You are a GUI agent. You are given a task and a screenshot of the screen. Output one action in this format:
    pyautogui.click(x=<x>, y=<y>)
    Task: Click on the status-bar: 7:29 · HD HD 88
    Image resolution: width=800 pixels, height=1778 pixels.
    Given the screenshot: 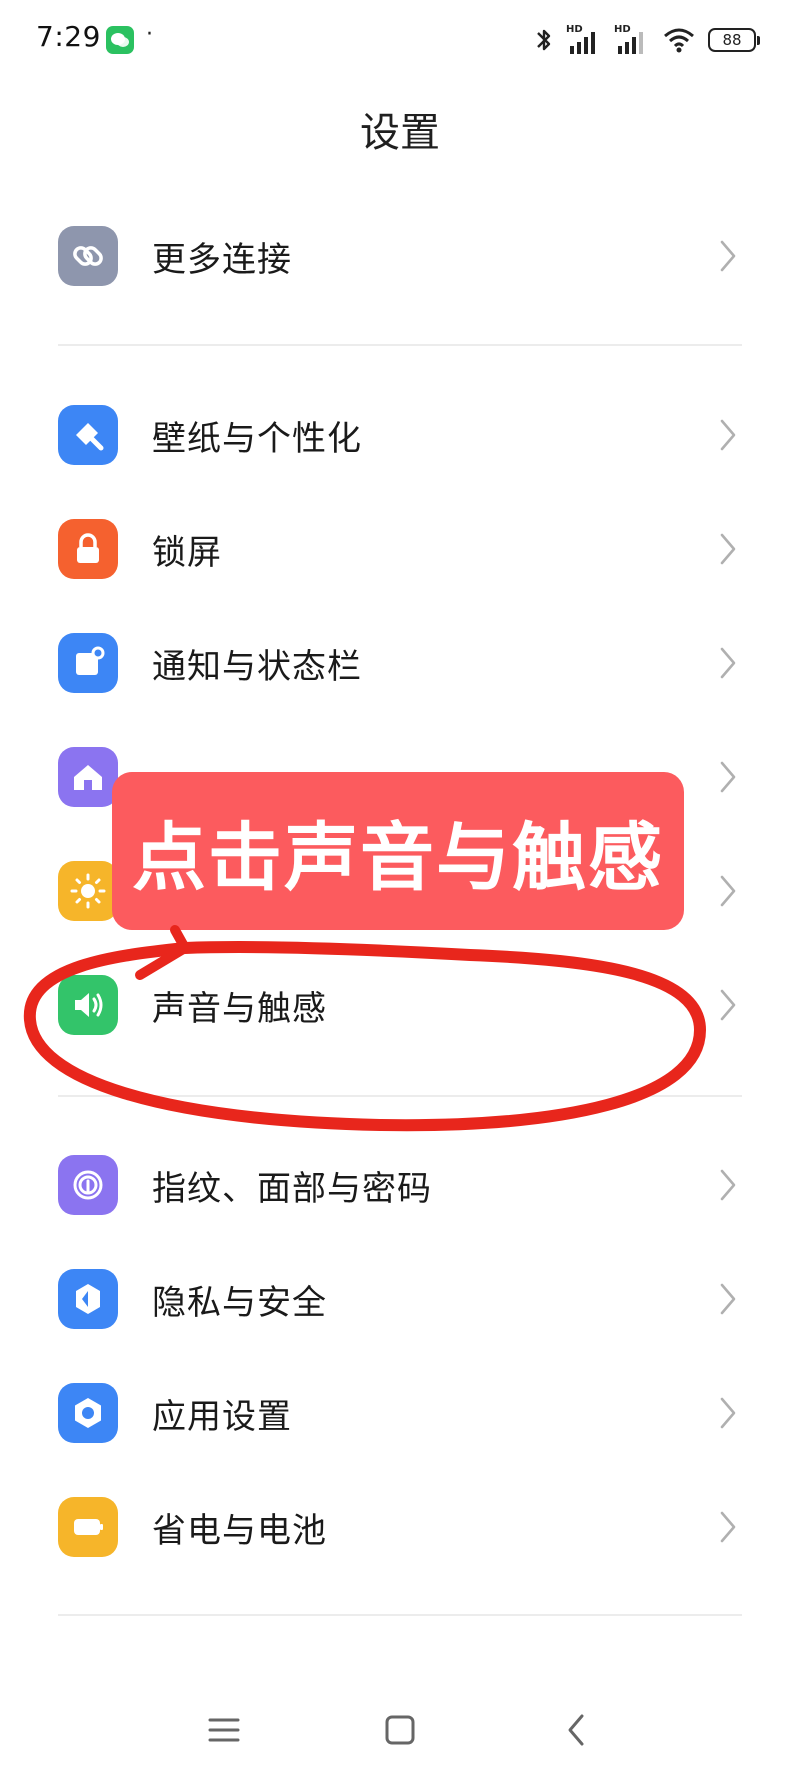 What is the action you would take?
    pyautogui.click(x=400, y=40)
    